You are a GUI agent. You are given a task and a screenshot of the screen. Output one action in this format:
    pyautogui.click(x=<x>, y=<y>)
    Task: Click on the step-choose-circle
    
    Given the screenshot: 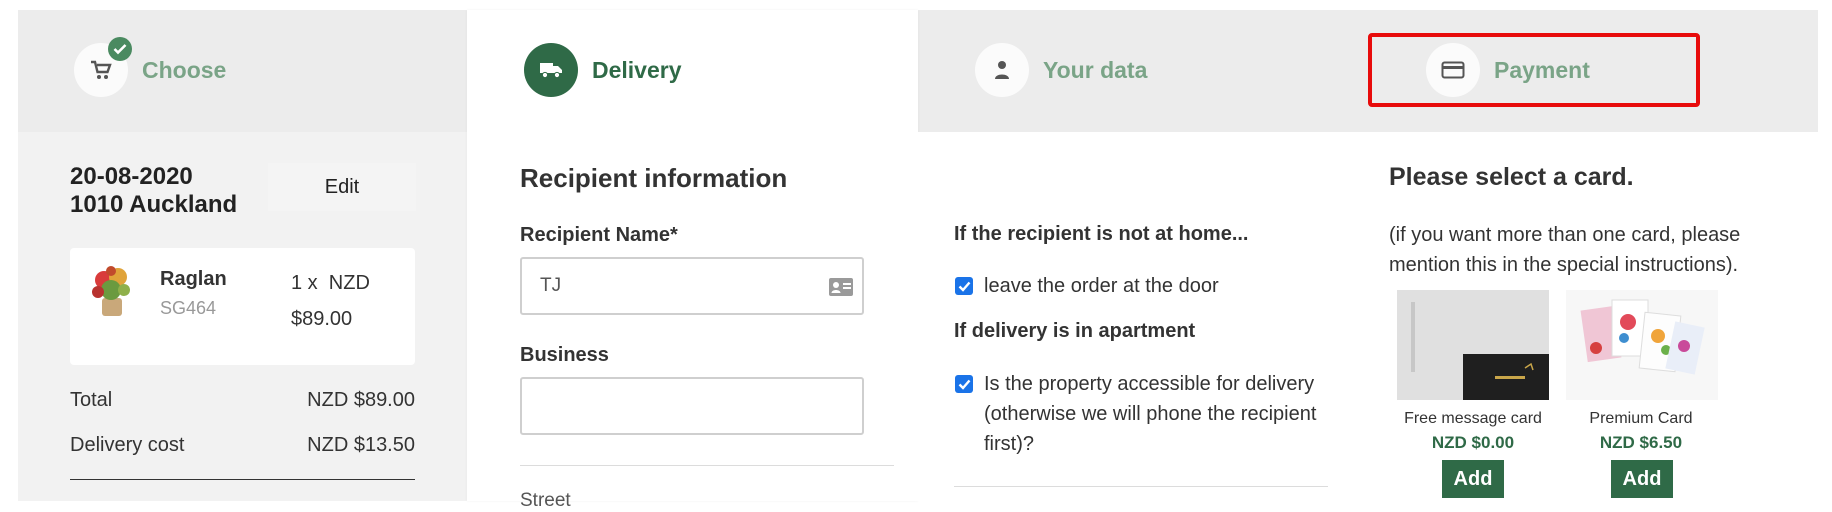 What is the action you would take?
    pyautogui.click(x=103, y=67)
    